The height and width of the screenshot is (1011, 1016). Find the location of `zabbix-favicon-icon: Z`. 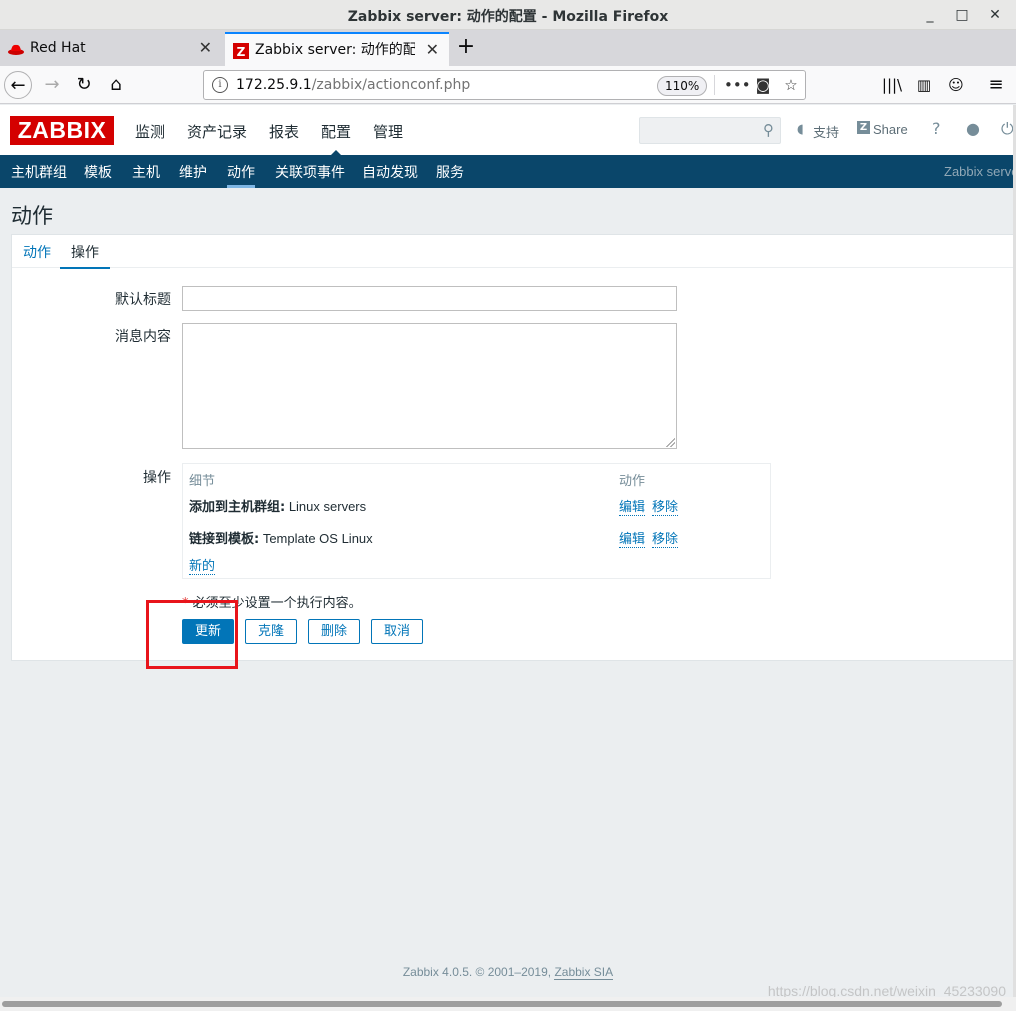

zabbix-favicon-icon: Z is located at coordinates (241, 51).